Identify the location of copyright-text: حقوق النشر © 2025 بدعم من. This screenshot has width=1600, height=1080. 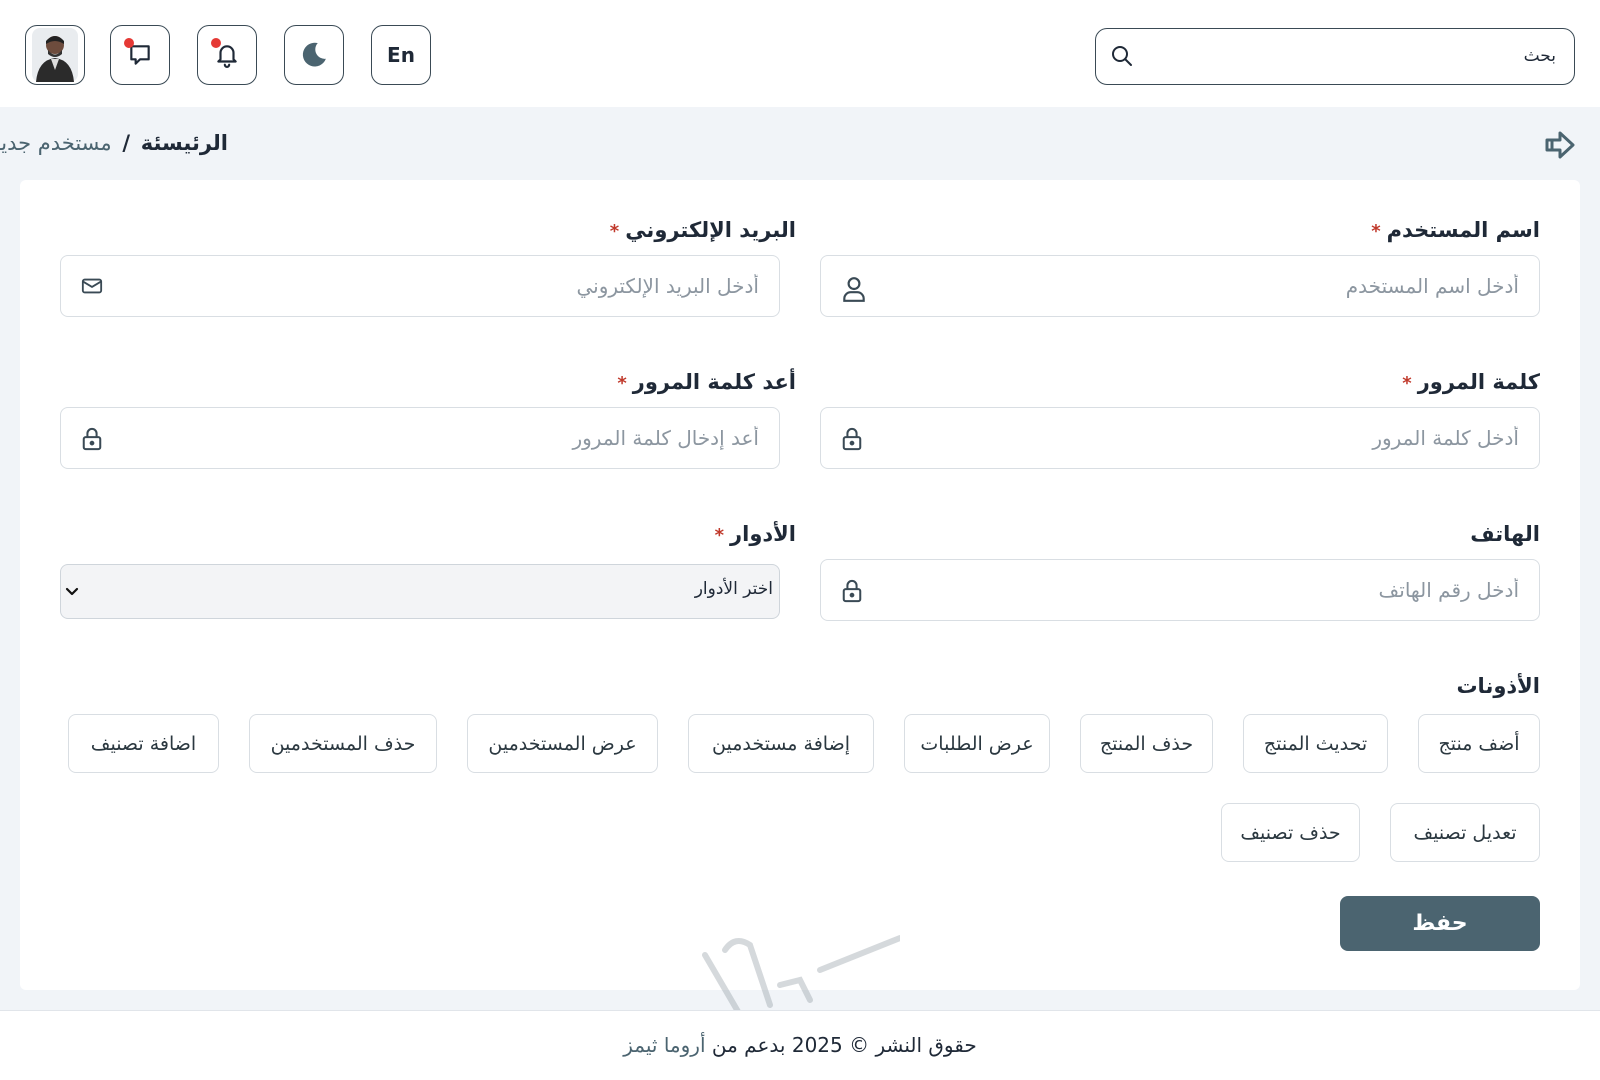
(844, 1045).